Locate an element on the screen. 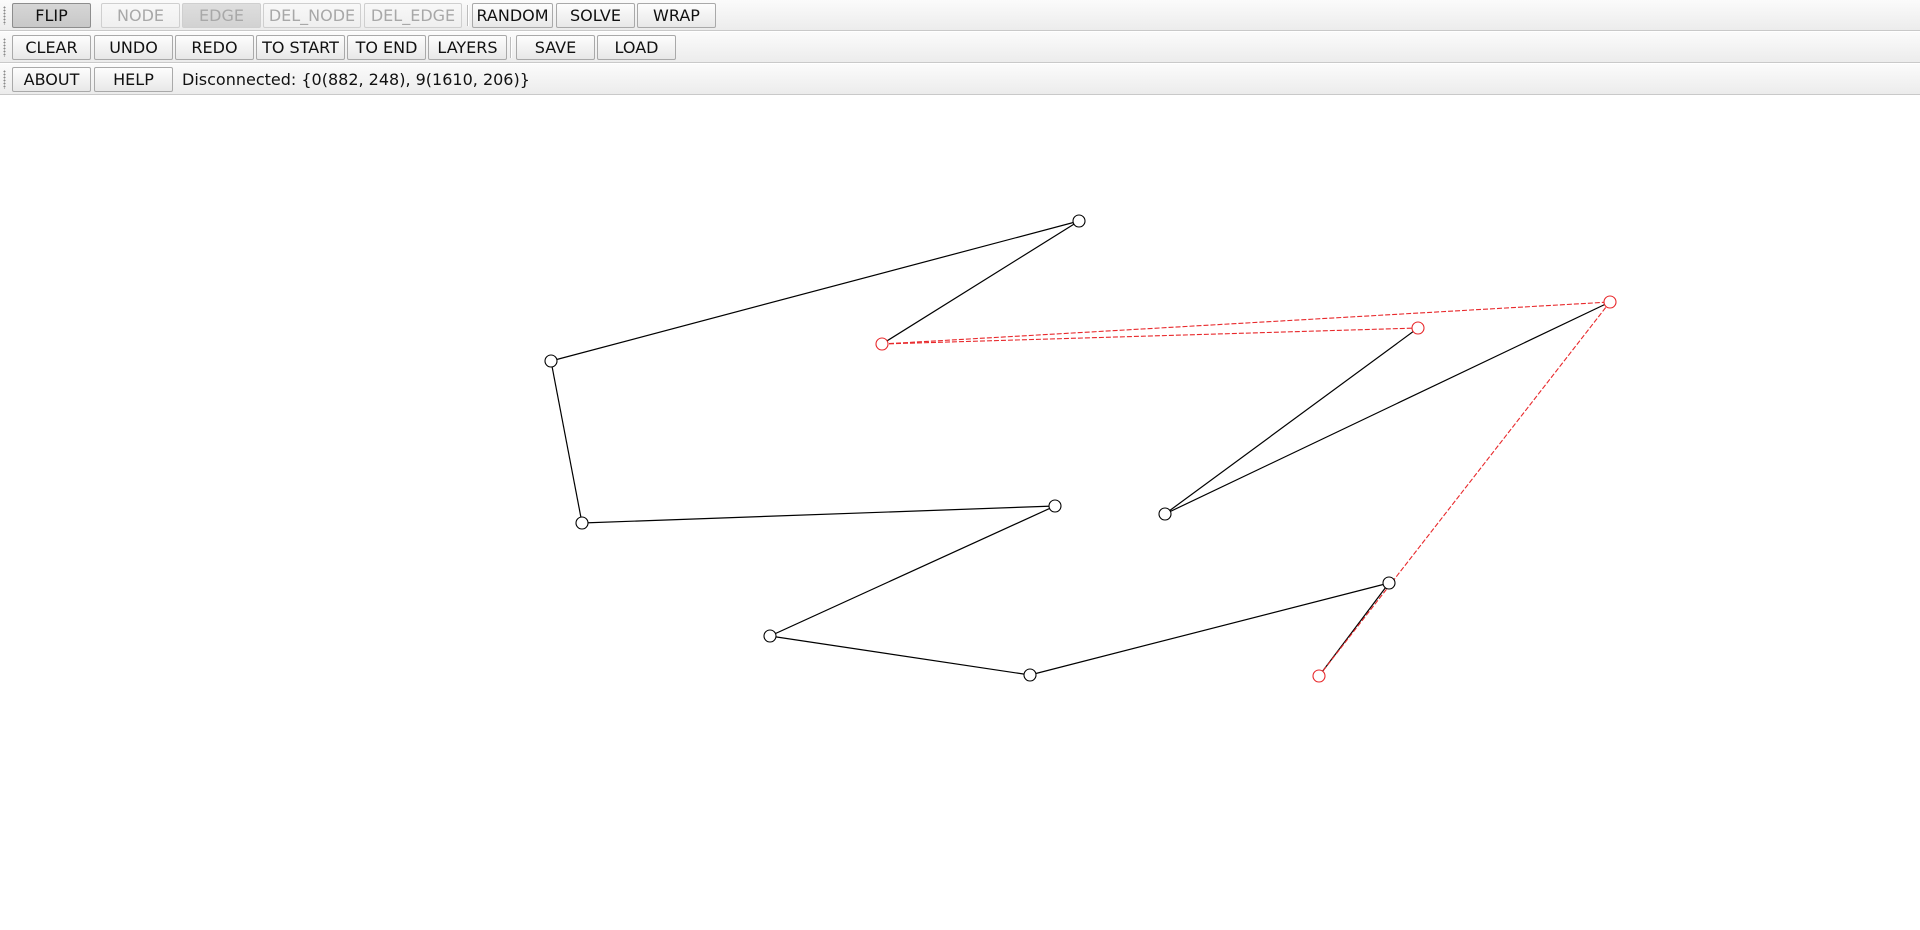  undo-button: UNDO is located at coordinates (133, 47).